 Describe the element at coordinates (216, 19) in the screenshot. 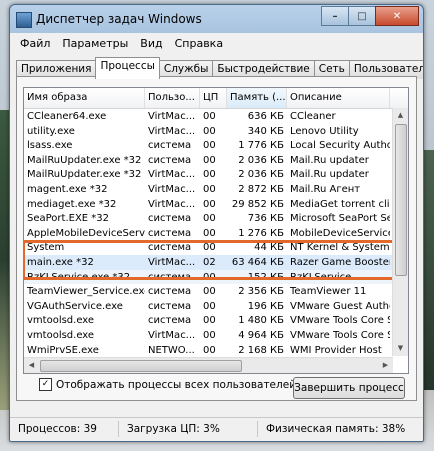

I see `title-bar: Диспетчер задач Windows – □ ✕` at that location.